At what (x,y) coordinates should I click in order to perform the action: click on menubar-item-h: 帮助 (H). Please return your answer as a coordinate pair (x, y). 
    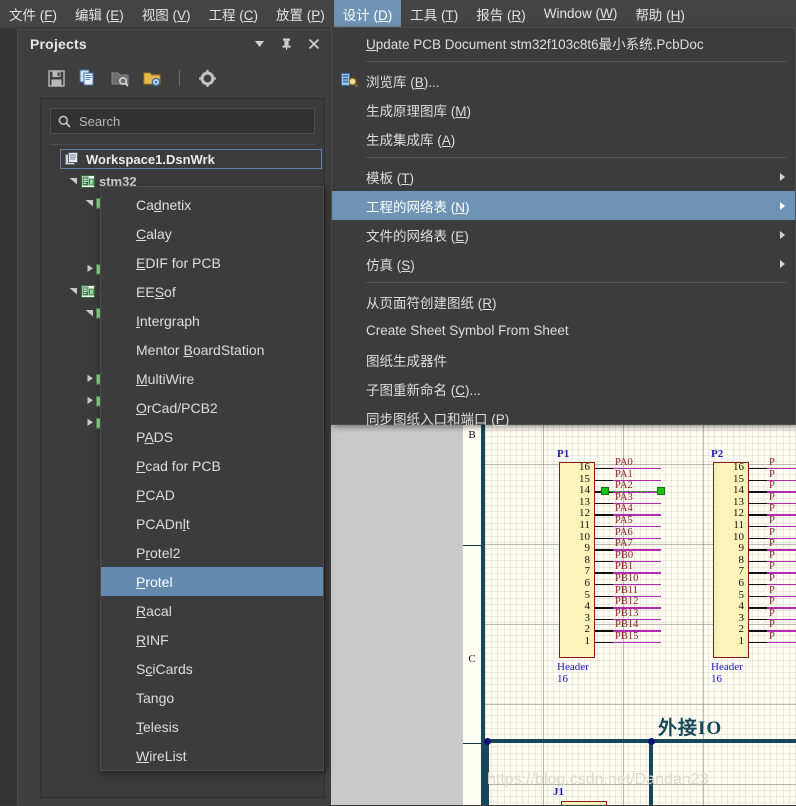
    Looking at the image, I should click on (660, 13).